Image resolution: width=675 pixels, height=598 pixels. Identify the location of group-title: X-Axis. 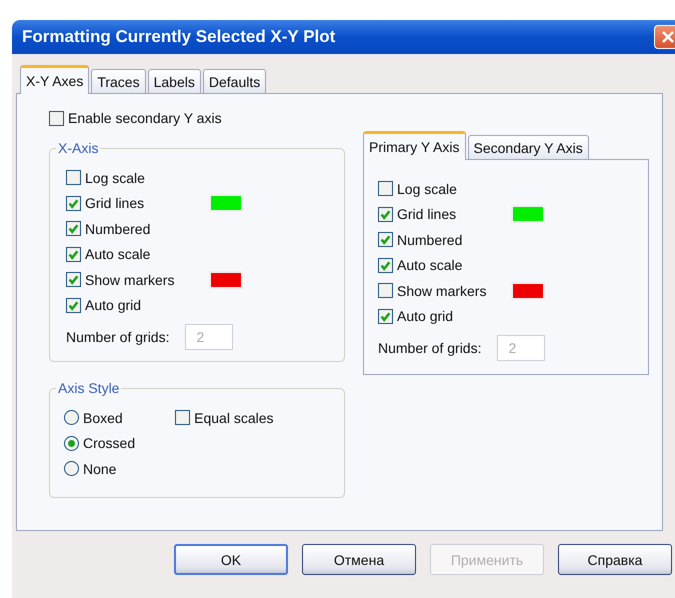
(78, 148).